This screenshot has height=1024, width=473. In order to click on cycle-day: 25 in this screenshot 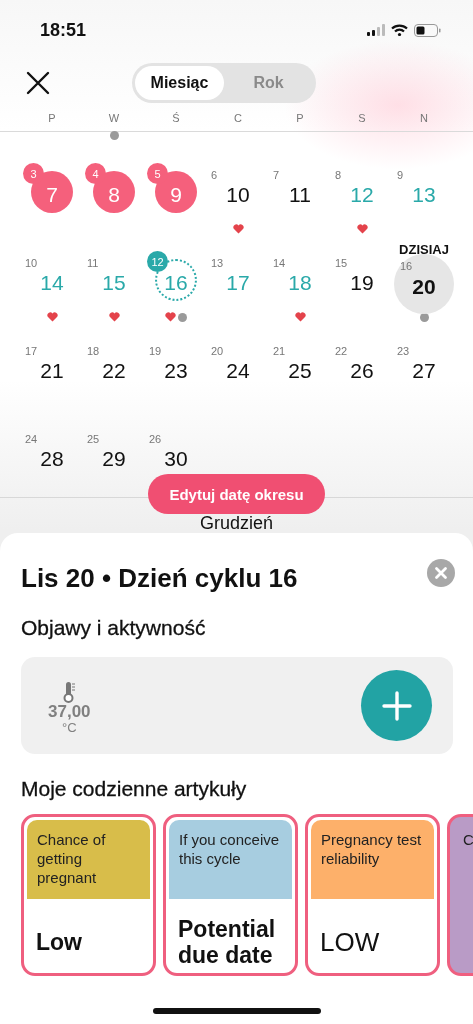, I will do `click(93, 439)`.